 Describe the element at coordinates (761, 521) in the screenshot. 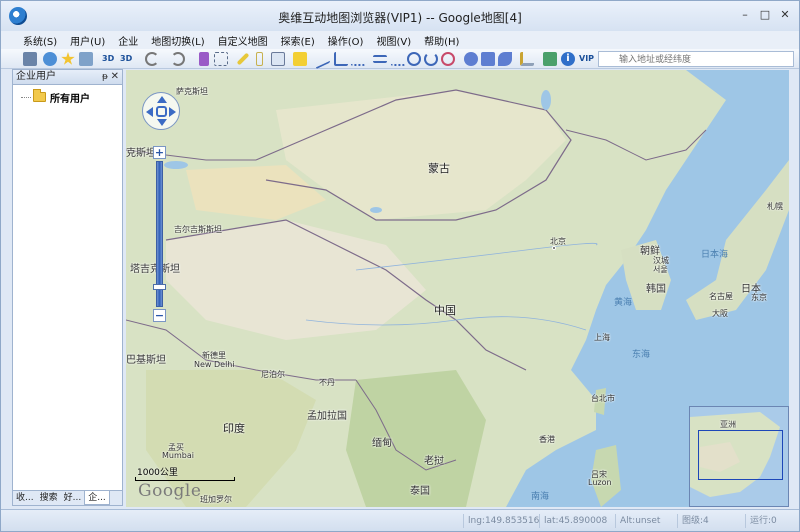

I see `status-running: 运行:0` at that location.